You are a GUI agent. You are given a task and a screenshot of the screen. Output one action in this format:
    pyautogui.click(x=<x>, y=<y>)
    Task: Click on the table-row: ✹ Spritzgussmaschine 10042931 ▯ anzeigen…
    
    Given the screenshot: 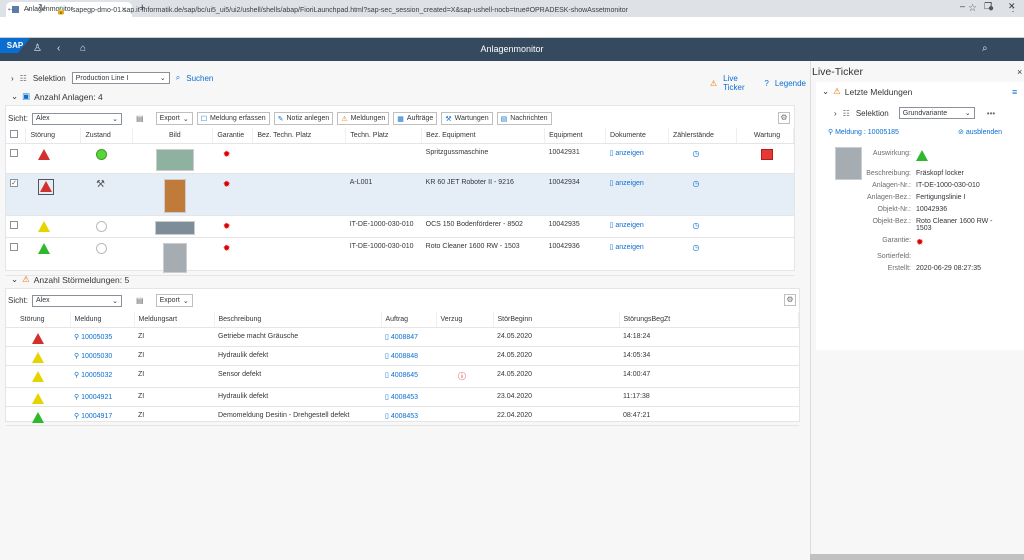 What is the action you would take?
    pyautogui.click(x=400, y=158)
    